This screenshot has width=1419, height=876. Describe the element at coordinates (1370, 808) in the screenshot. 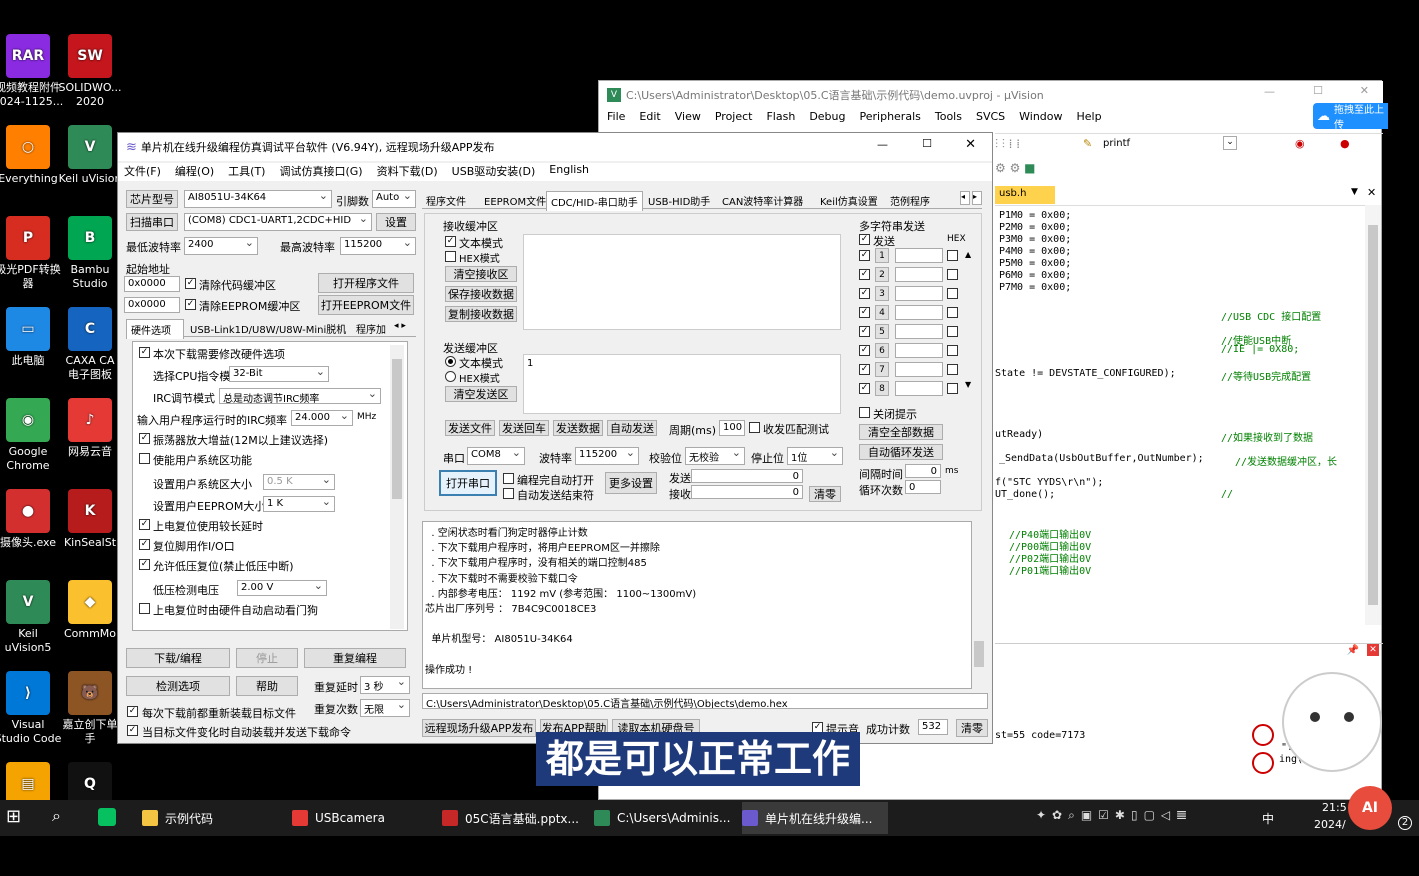

I see `ai-assistant-button: AI` at that location.